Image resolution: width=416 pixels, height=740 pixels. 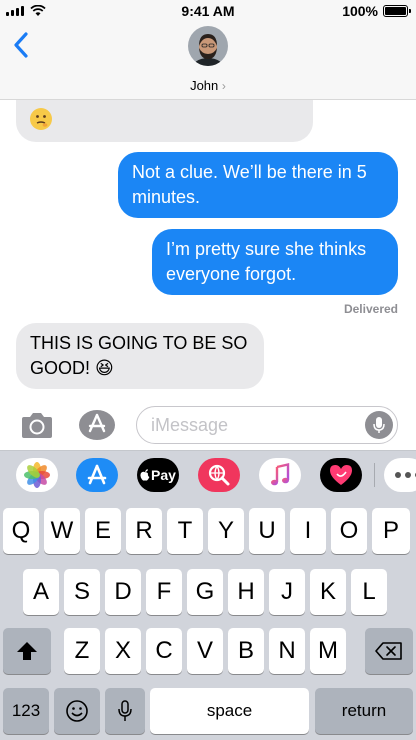 What do you see at coordinates (204, 85) in the screenshot?
I see `contact-name: John` at bounding box center [204, 85].